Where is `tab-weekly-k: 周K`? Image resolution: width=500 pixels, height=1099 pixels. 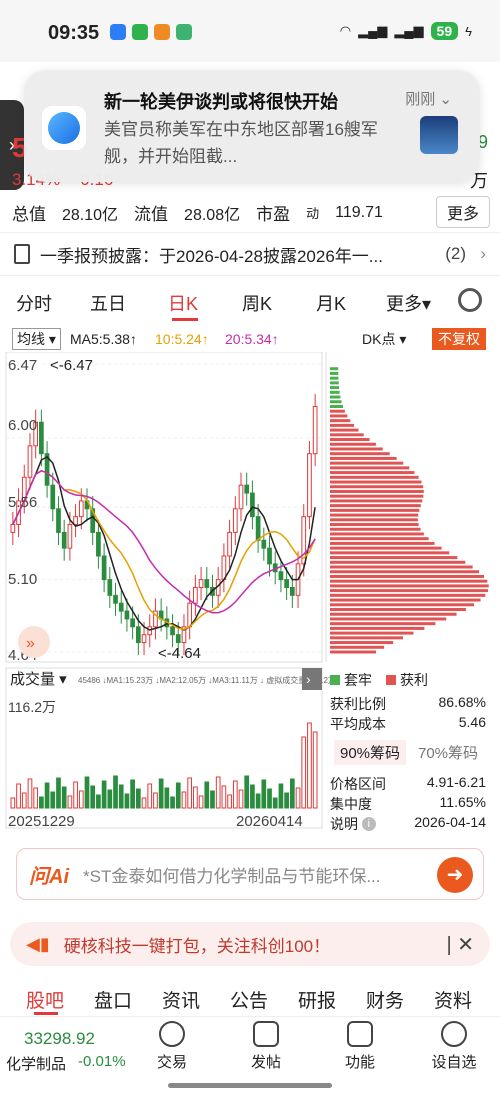
tab-weekly-k: 周K is located at coordinates (257, 303).